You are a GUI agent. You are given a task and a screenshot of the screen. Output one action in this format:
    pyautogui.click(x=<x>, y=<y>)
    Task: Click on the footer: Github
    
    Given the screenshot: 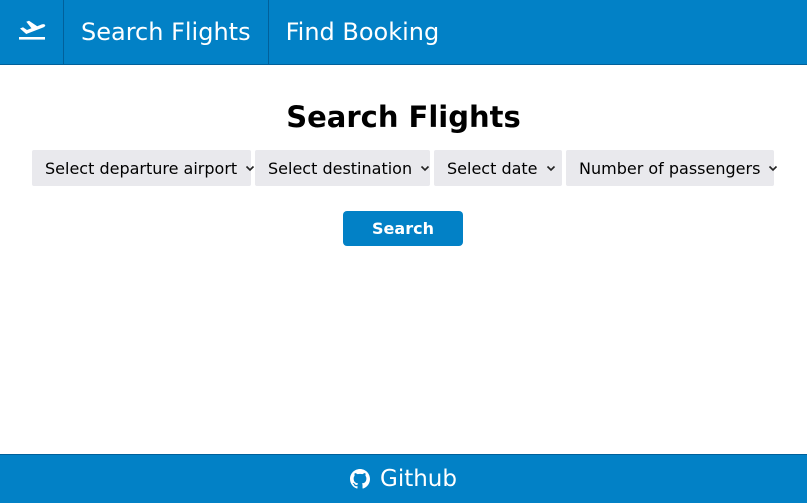 What is the action you would take?
    pyautogui.click(x=403, y=478)
    